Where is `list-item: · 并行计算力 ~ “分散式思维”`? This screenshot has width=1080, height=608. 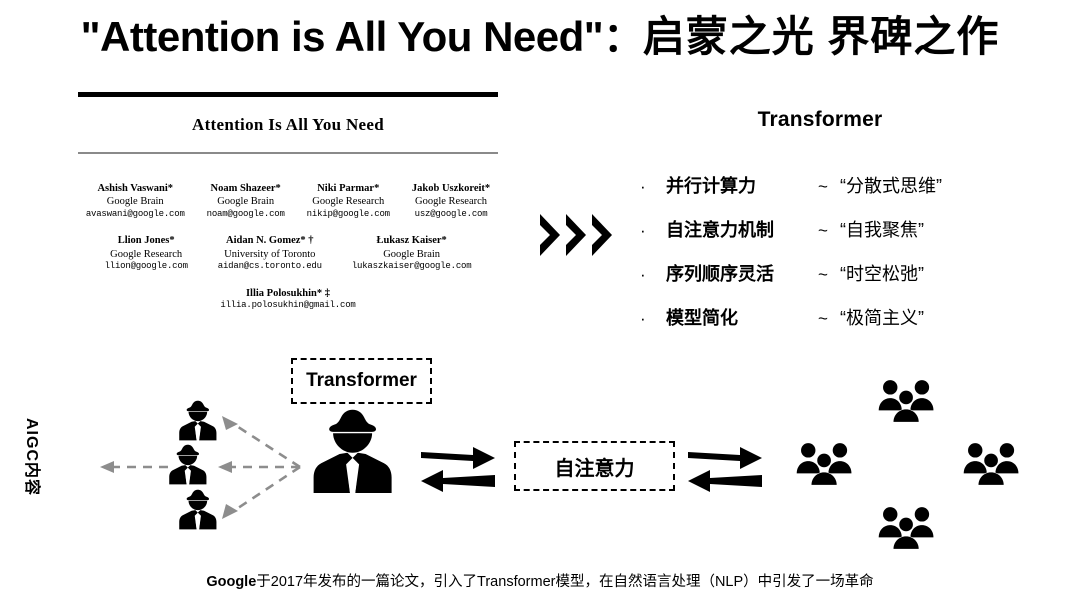 list-item: · 并行计算力 ~ “分散式思维” is located at coordinates (850, 194).